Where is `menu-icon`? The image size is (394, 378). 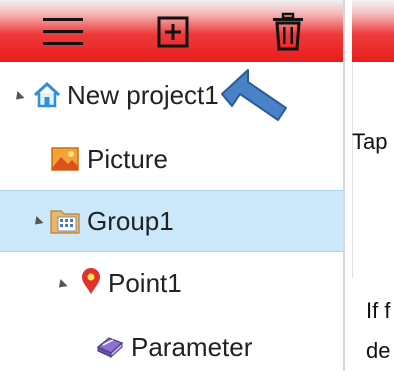 menu-icon is located at coordinates (63, 31).